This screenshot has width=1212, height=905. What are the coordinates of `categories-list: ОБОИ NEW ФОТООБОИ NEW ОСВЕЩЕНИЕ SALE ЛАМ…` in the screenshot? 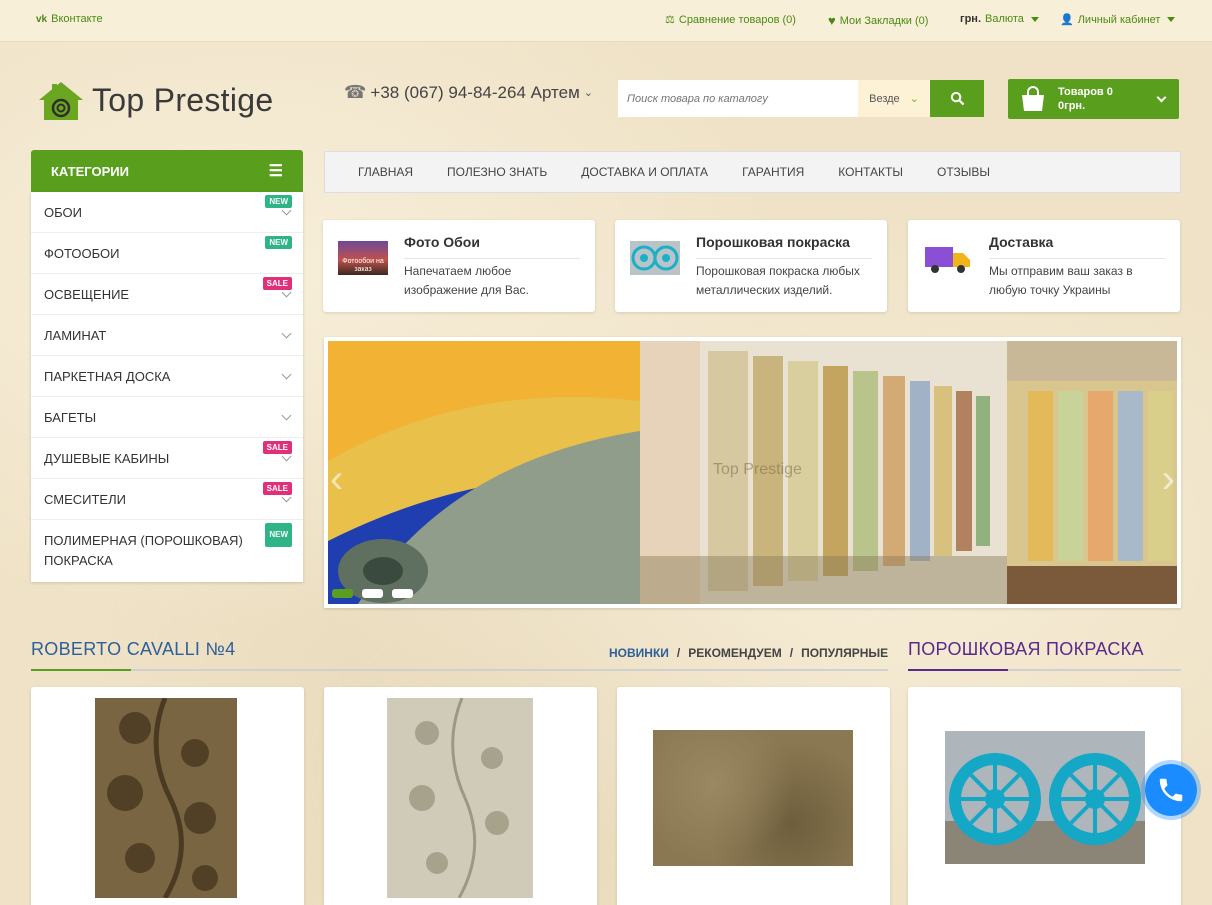 It's located at (167, 387).